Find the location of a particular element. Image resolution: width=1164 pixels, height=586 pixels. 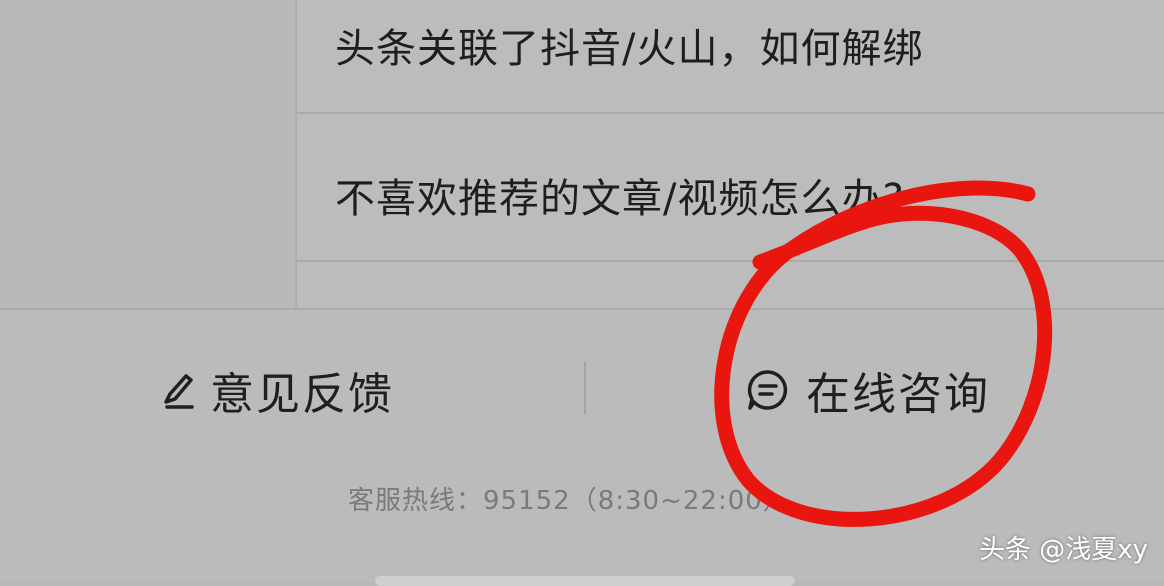

chat-bubble-icon is located at coordinates (768, 390).